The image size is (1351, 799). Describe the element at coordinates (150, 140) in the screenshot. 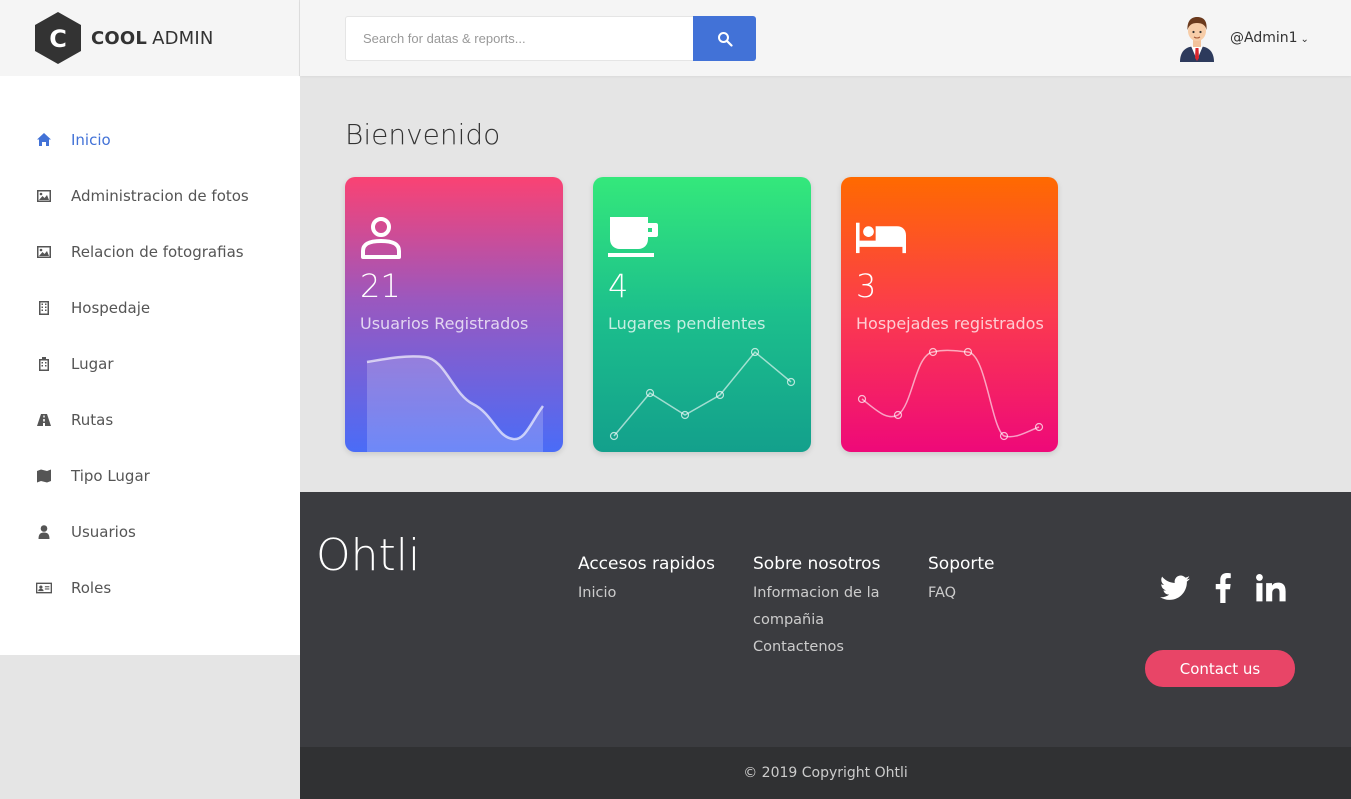

I see `sidebar-item-inicio: Inicio` at that location.